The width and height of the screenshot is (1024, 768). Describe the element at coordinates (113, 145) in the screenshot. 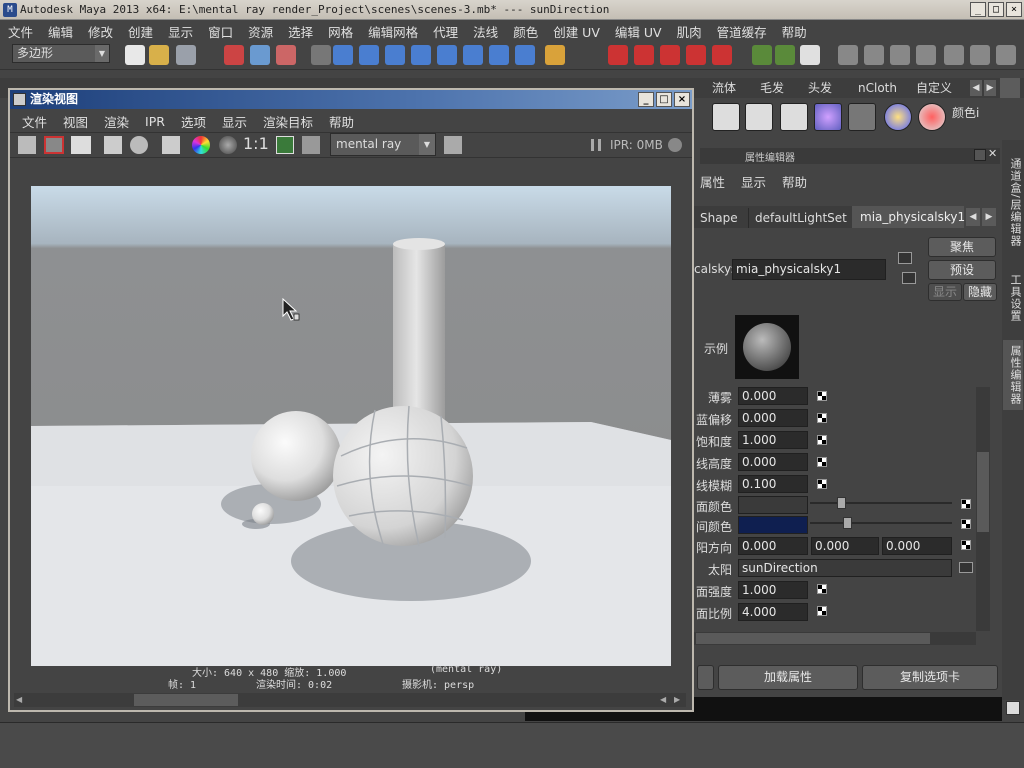

I see `ipr-render-icon` at that location.